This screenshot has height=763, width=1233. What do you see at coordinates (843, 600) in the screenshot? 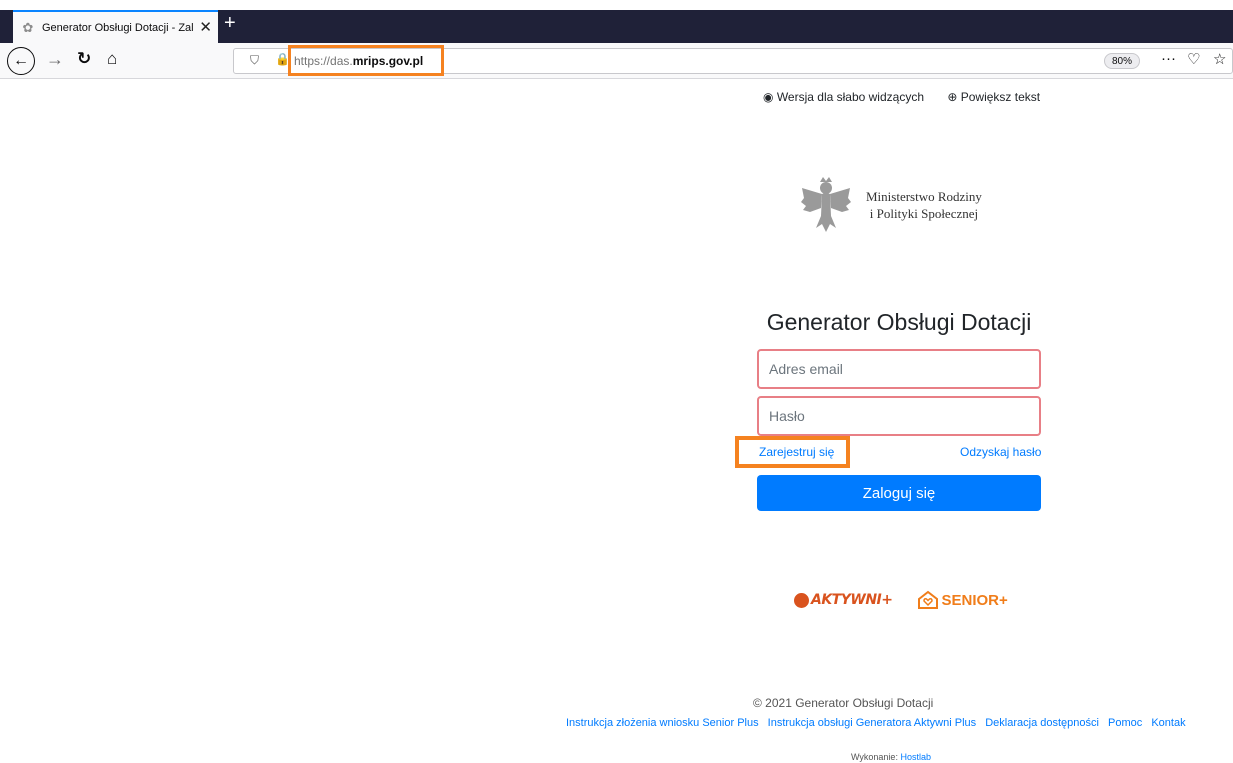
I see `aktywni-plus-logo: AKTYWNI+` at bounding box center [843, 600].